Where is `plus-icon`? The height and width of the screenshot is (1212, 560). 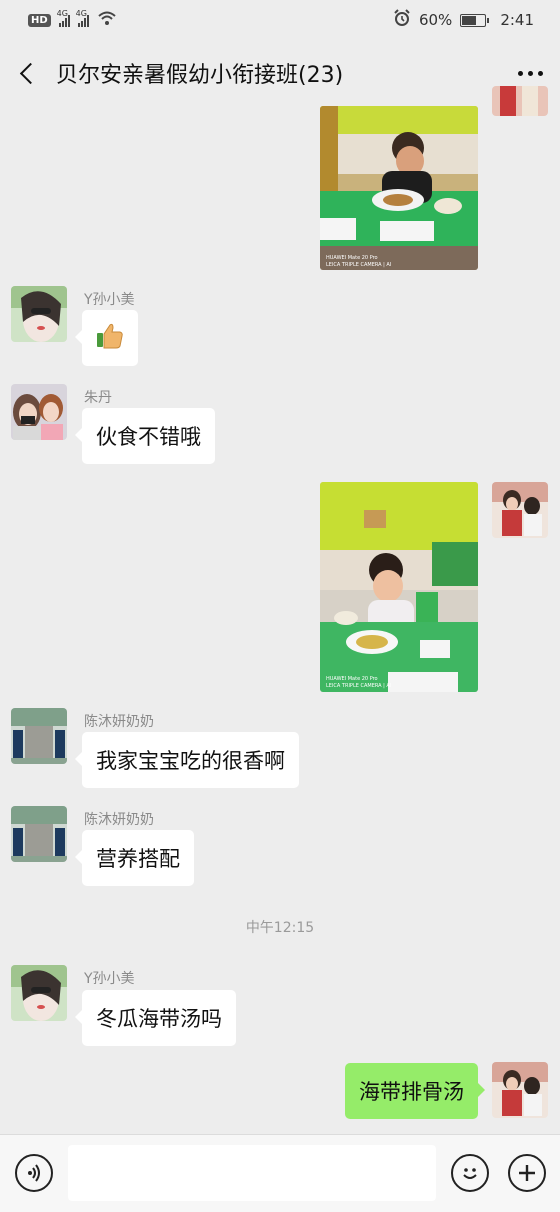
plus-icon is located at coordinates (527, 1173).